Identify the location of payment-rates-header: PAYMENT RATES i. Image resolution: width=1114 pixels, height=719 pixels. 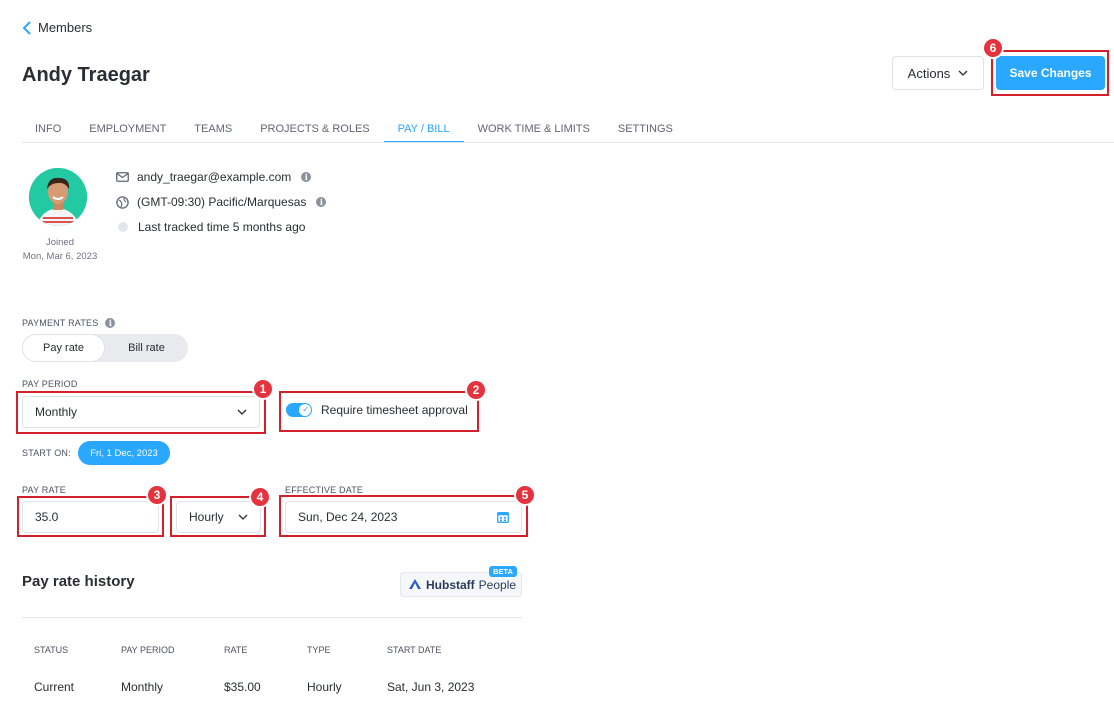
(69, 323).